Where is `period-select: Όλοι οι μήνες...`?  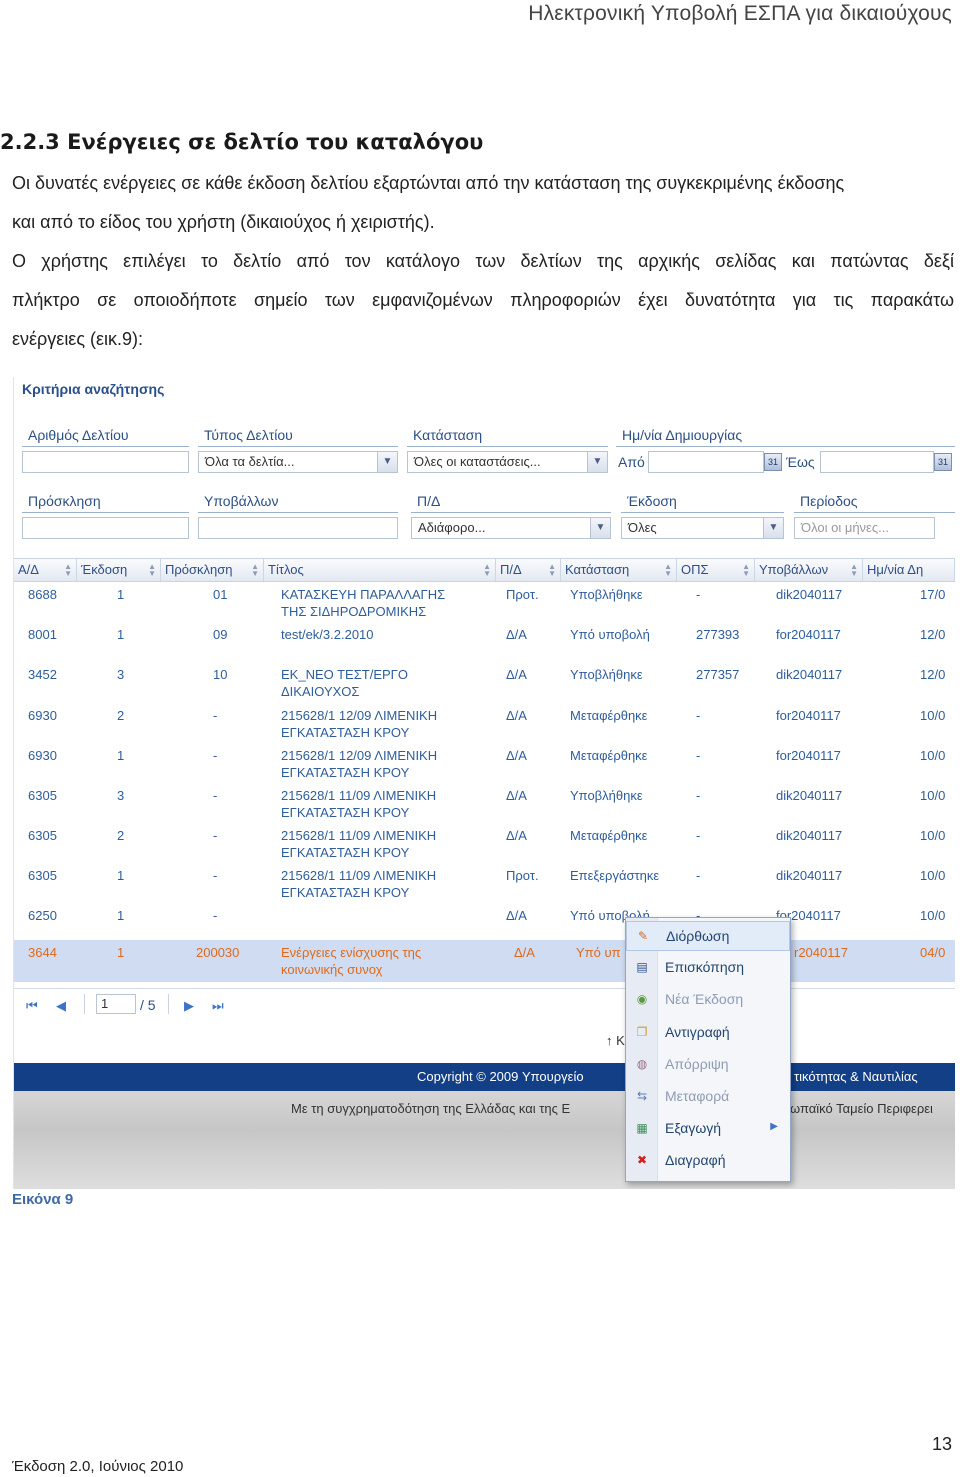 period-select: Όλοι οι μήνες... is located at coordinates (864, 528).